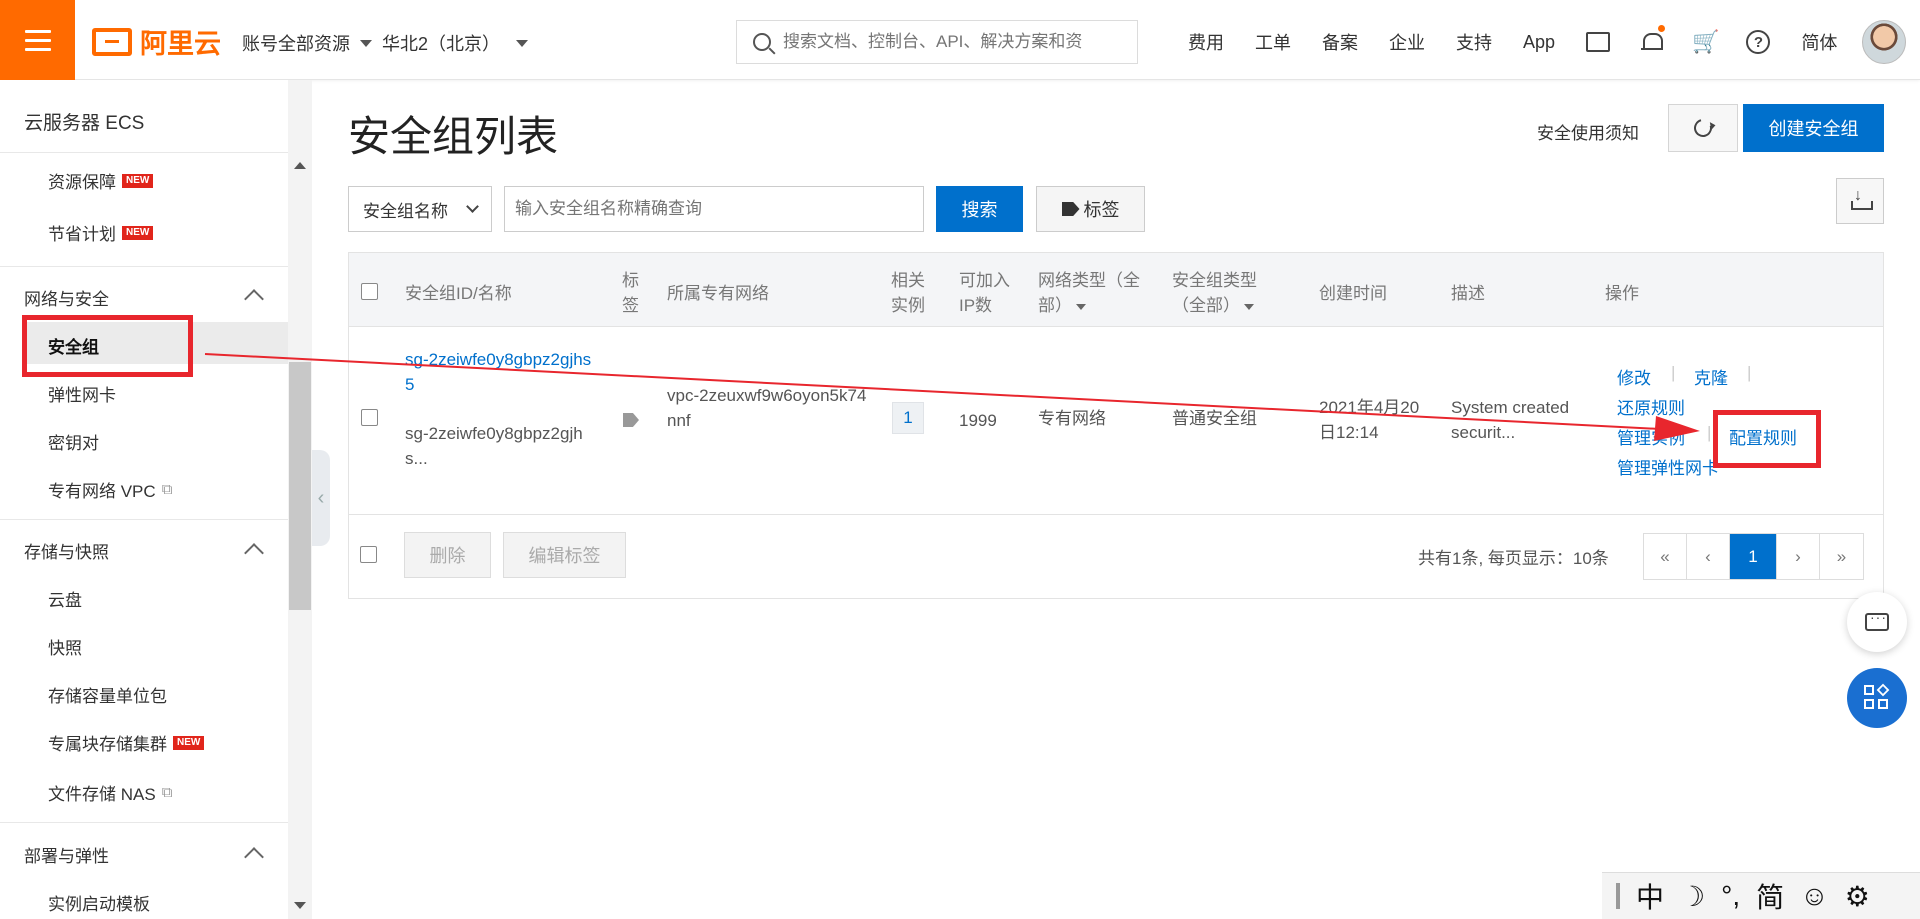 Image resolution: width=1920 pixels, height=919 pixels. What do you see at coordinates (1841, 556) in the screenshot?
I see `page-last-button: »` at bounding box center [1841, 556].